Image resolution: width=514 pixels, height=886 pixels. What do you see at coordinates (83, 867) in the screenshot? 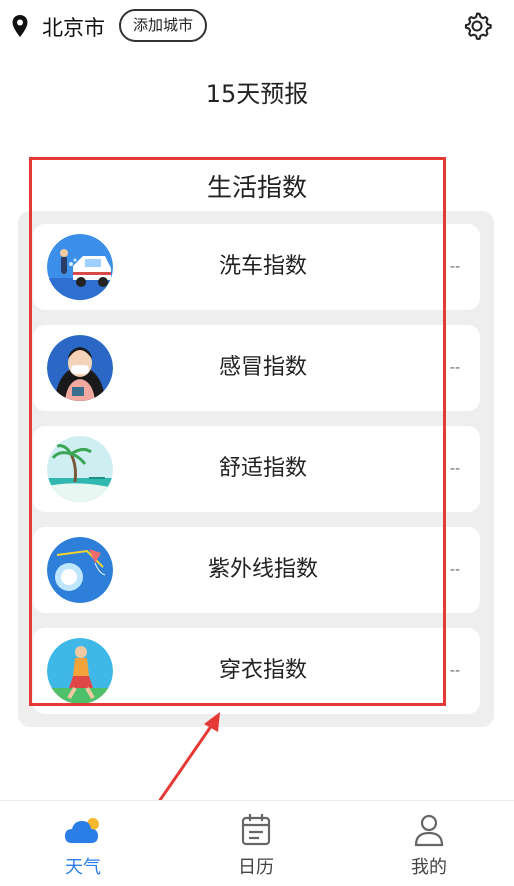
I see `tab-label: 天气` at bounding box center [83, 867].